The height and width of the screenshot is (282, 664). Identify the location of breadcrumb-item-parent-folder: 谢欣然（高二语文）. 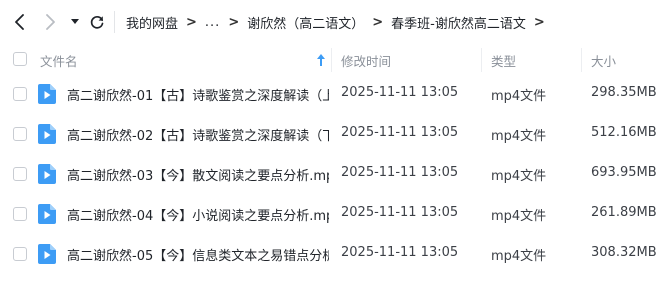
(305, 22).